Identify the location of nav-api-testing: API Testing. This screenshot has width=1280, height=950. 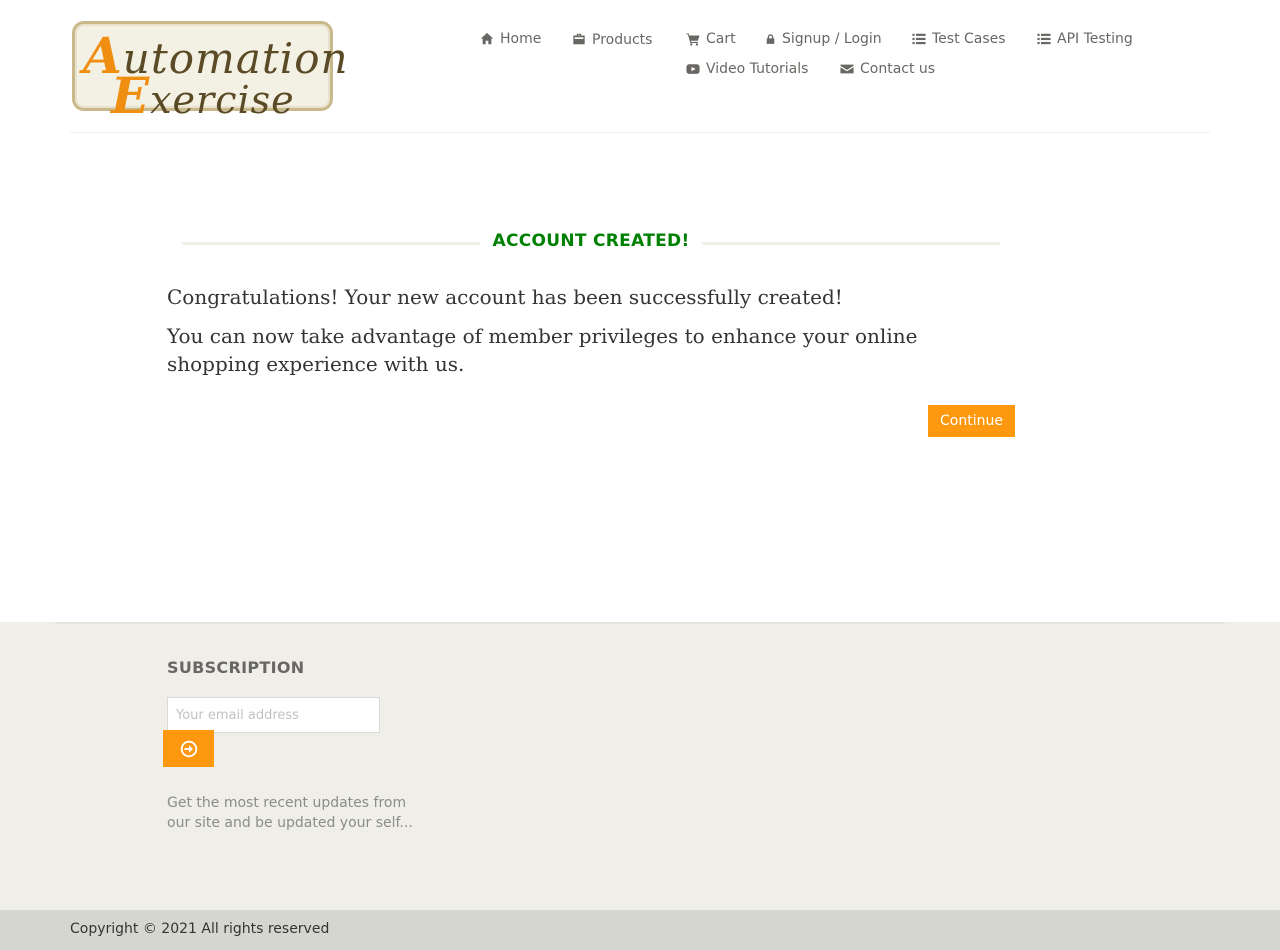
(1085, 39).